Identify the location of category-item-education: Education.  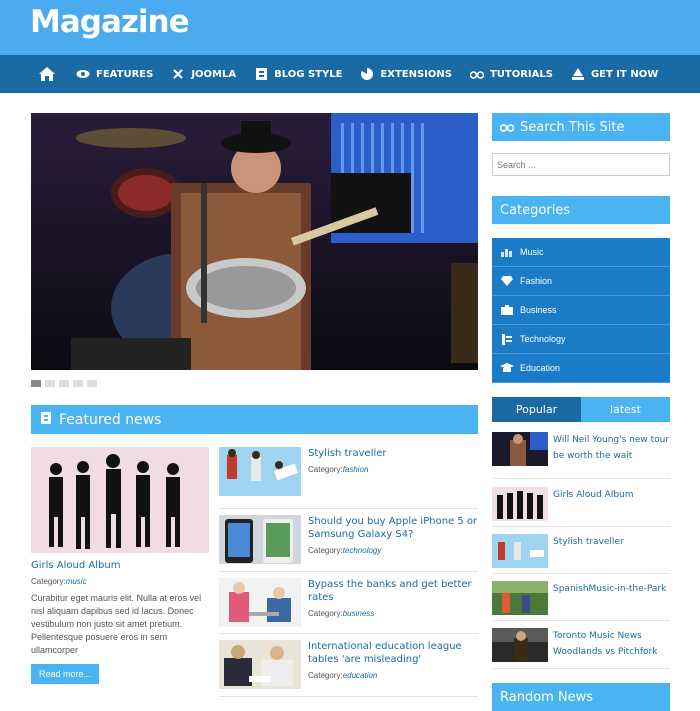
(581, 368).